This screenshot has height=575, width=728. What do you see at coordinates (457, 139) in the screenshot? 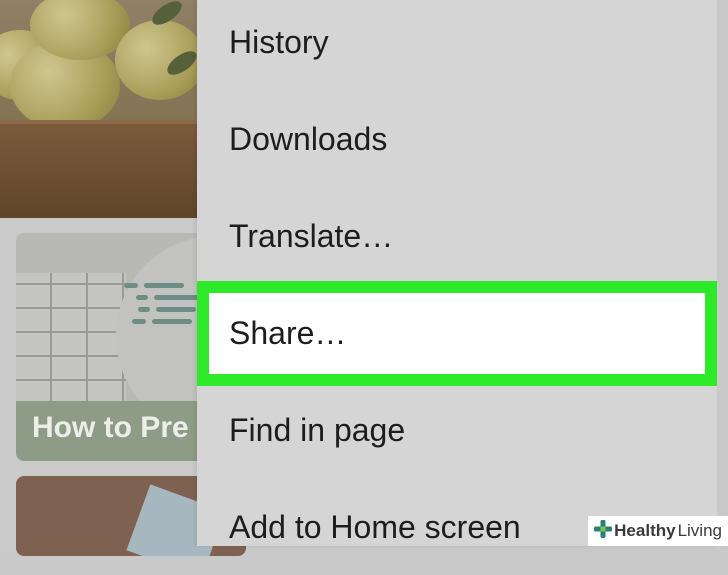
I see `menu-item-downloads: Downloads` at bounding box center [457, 139].